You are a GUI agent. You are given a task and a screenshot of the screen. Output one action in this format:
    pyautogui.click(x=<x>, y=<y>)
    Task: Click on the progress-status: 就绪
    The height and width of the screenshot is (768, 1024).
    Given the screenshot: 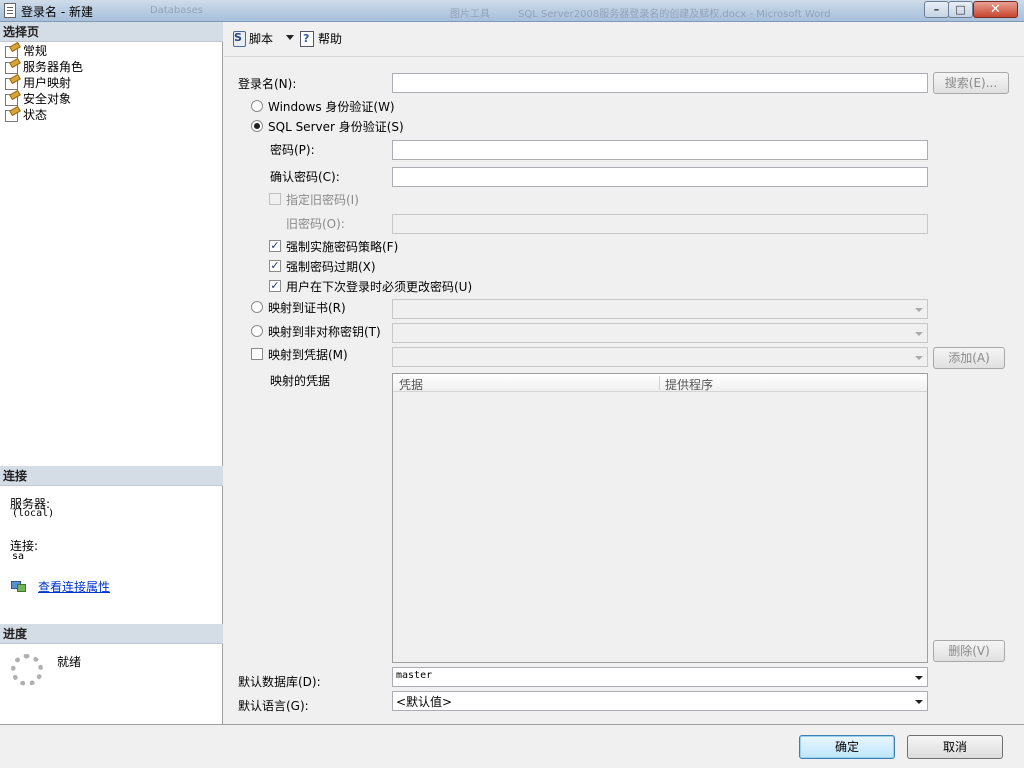 What is the action you would take?
    pyautogui.click(x=69, y=662)
    